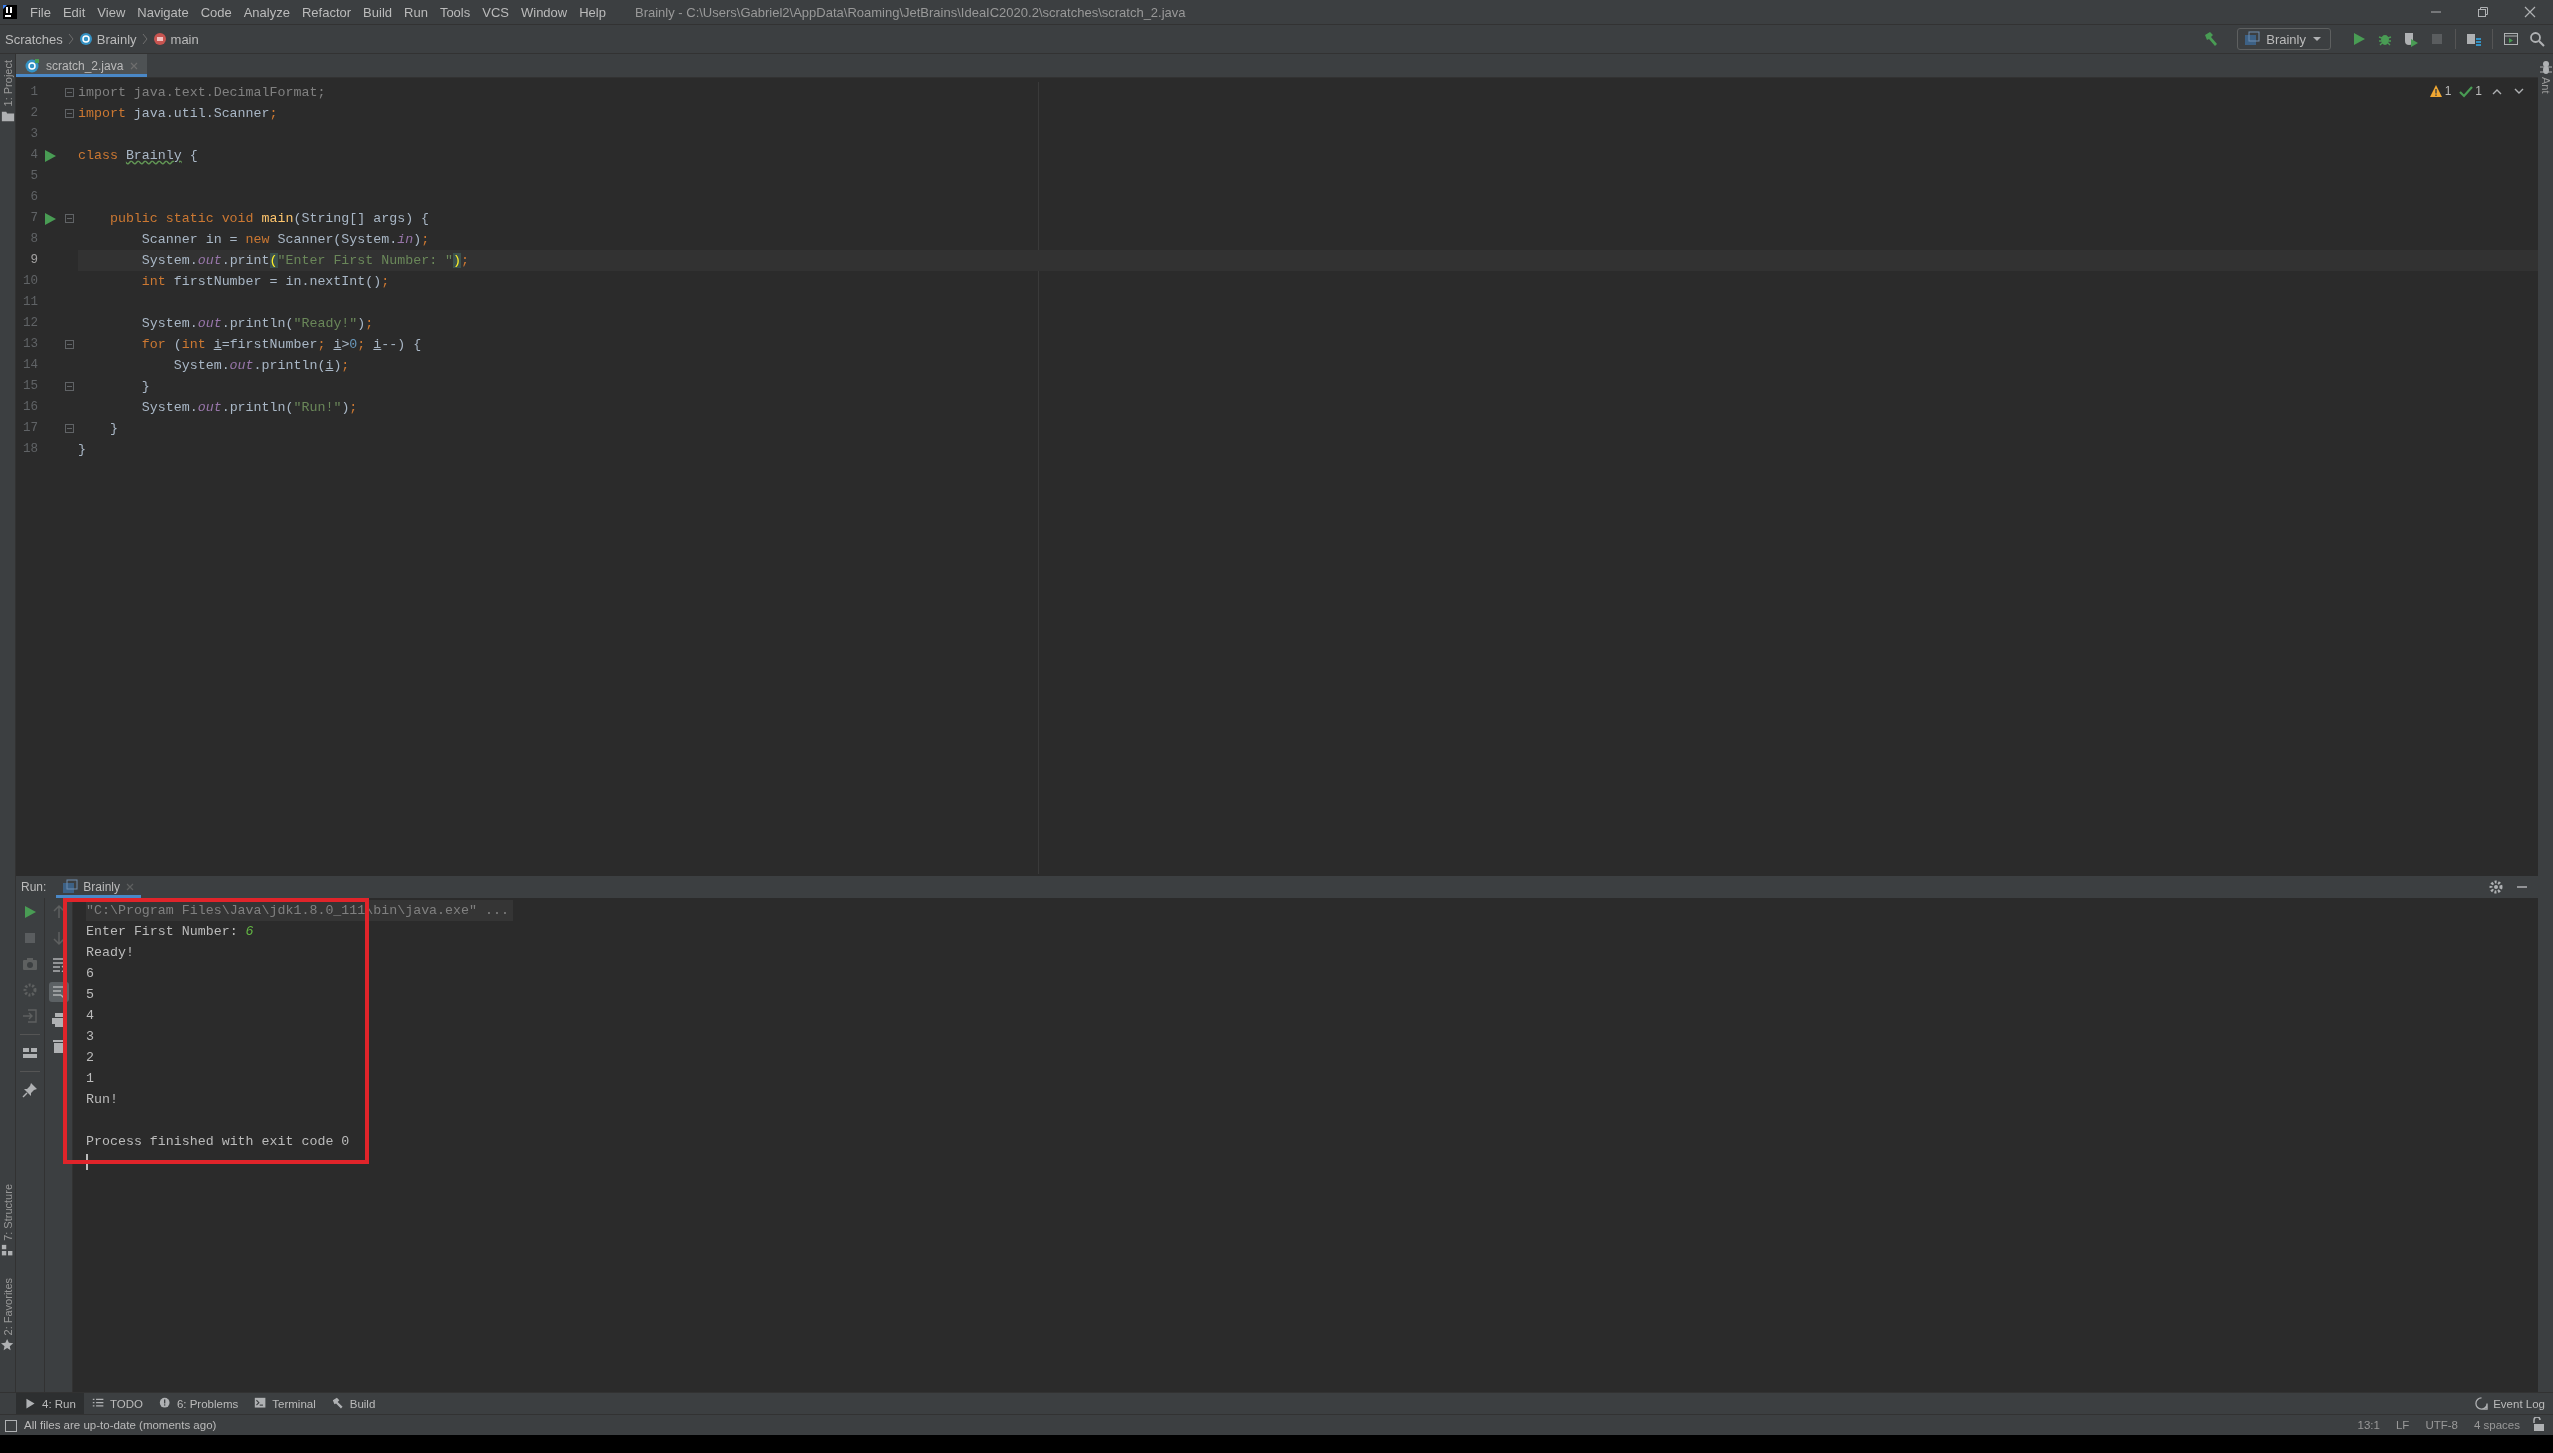  What do you see at coordinates (33, 239) in the screenshot?
I see `line-number: 8` at bounding box center [33, 239].